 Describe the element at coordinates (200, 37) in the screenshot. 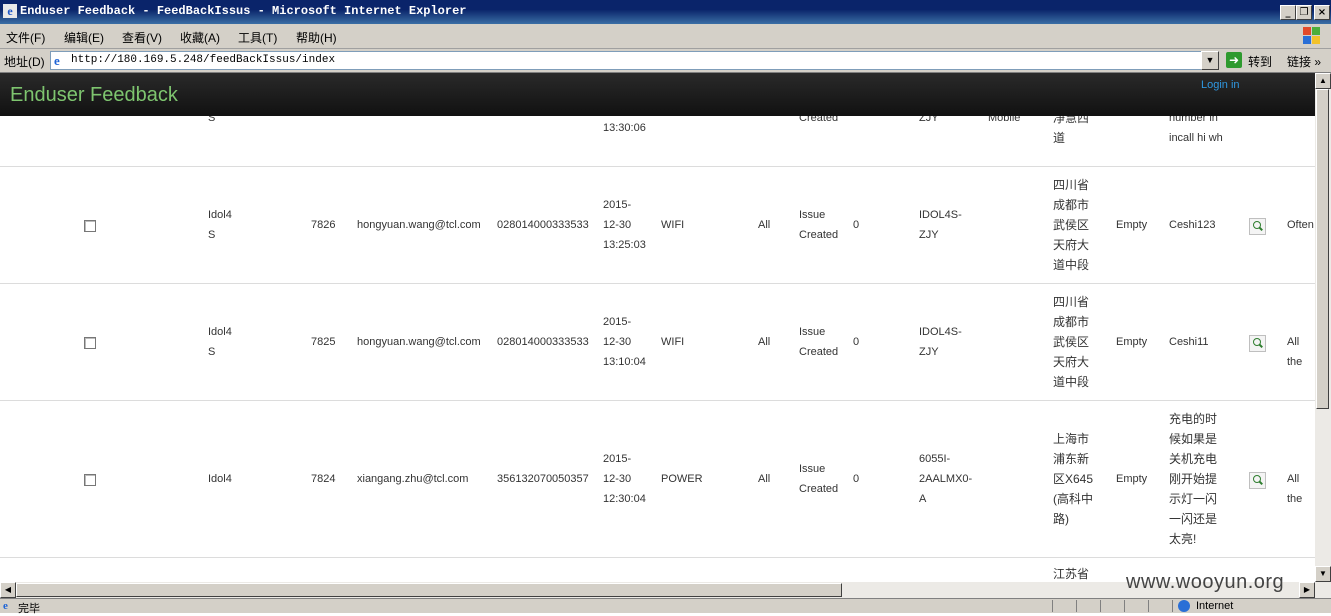

I see `menu-favorites: 收藏(A)` at that location.